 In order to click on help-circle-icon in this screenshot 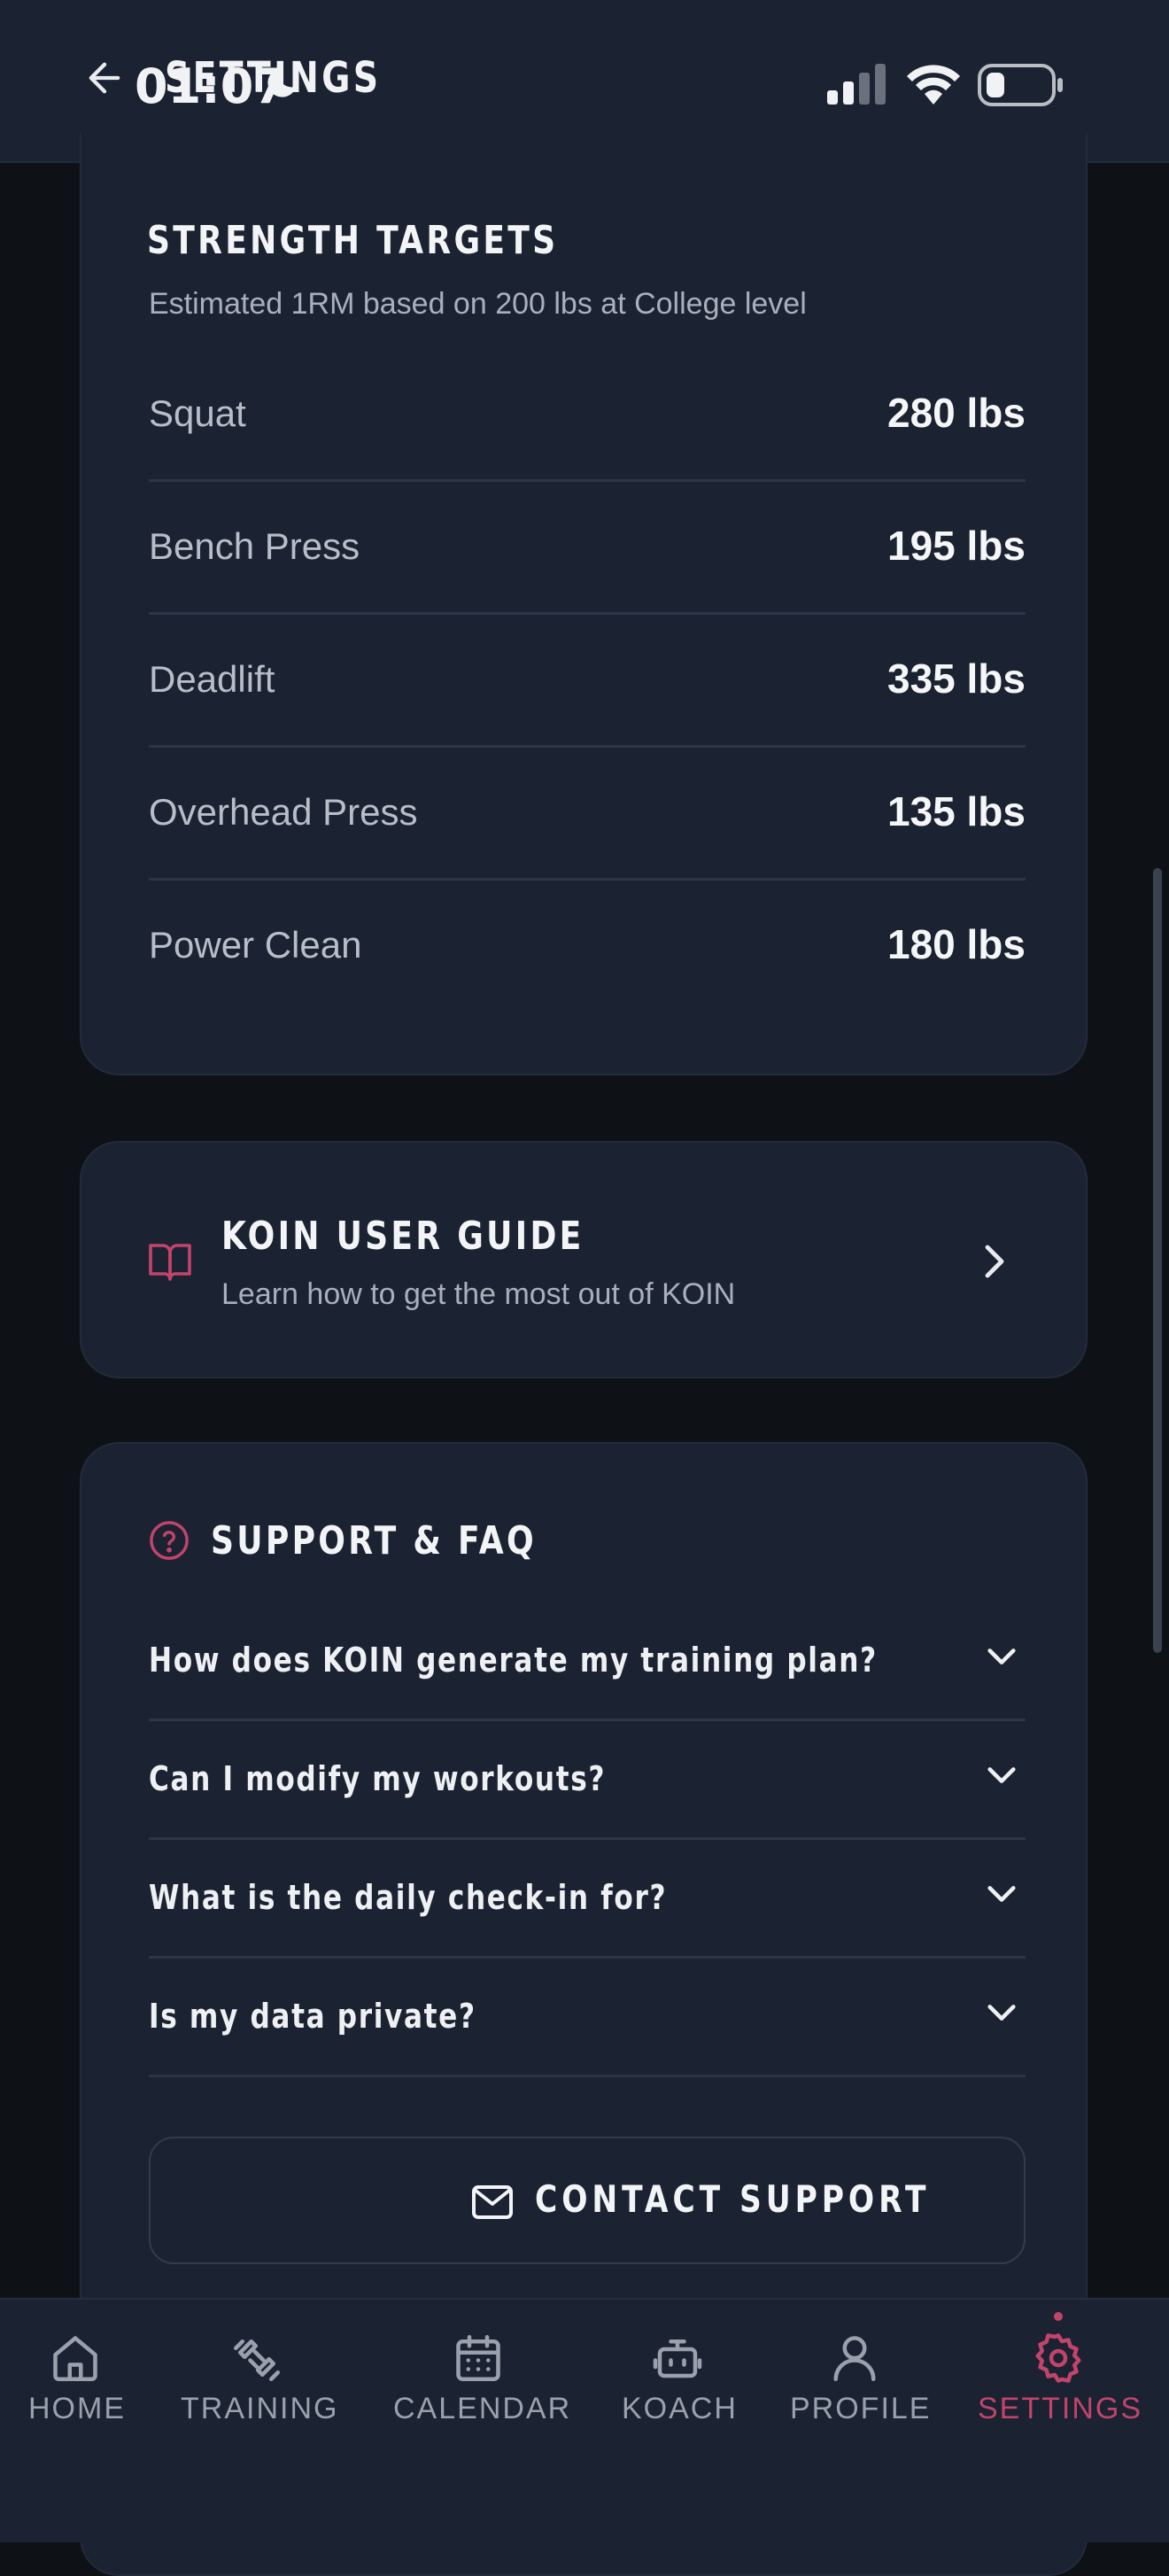, I will do `click(169, 1540)`.